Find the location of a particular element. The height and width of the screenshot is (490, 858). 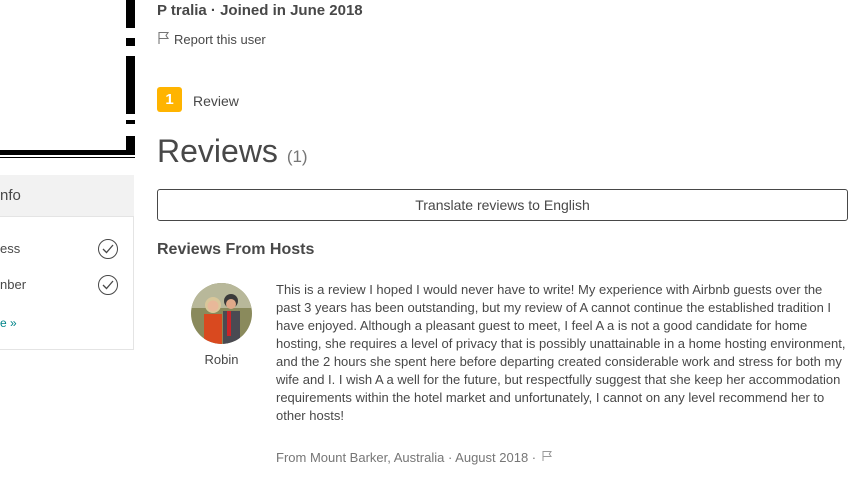

translate-reviews-button: Translate reviews to English is located at coordinates (502, 205).